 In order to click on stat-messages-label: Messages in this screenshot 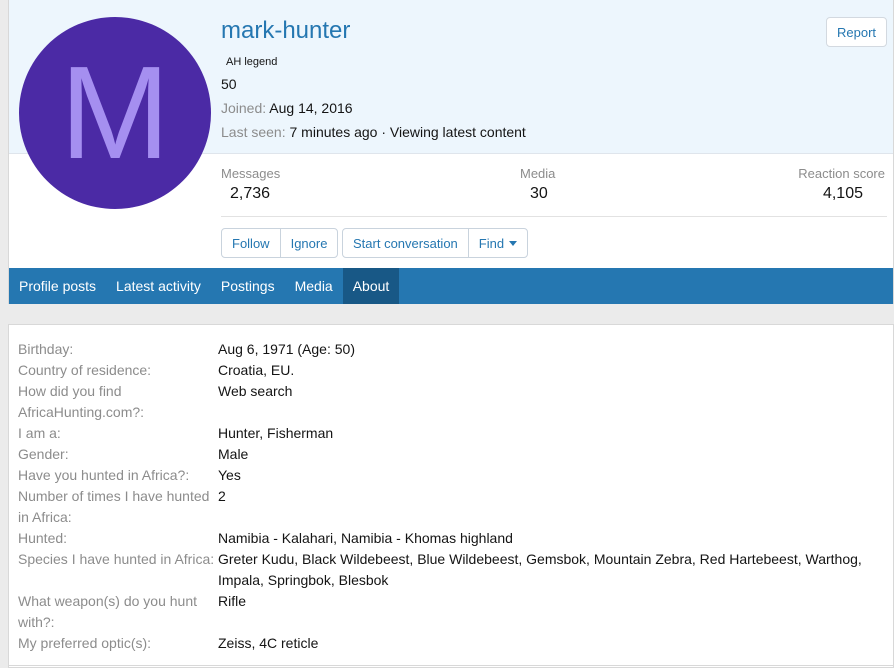, I will do `click(251, 173)`.